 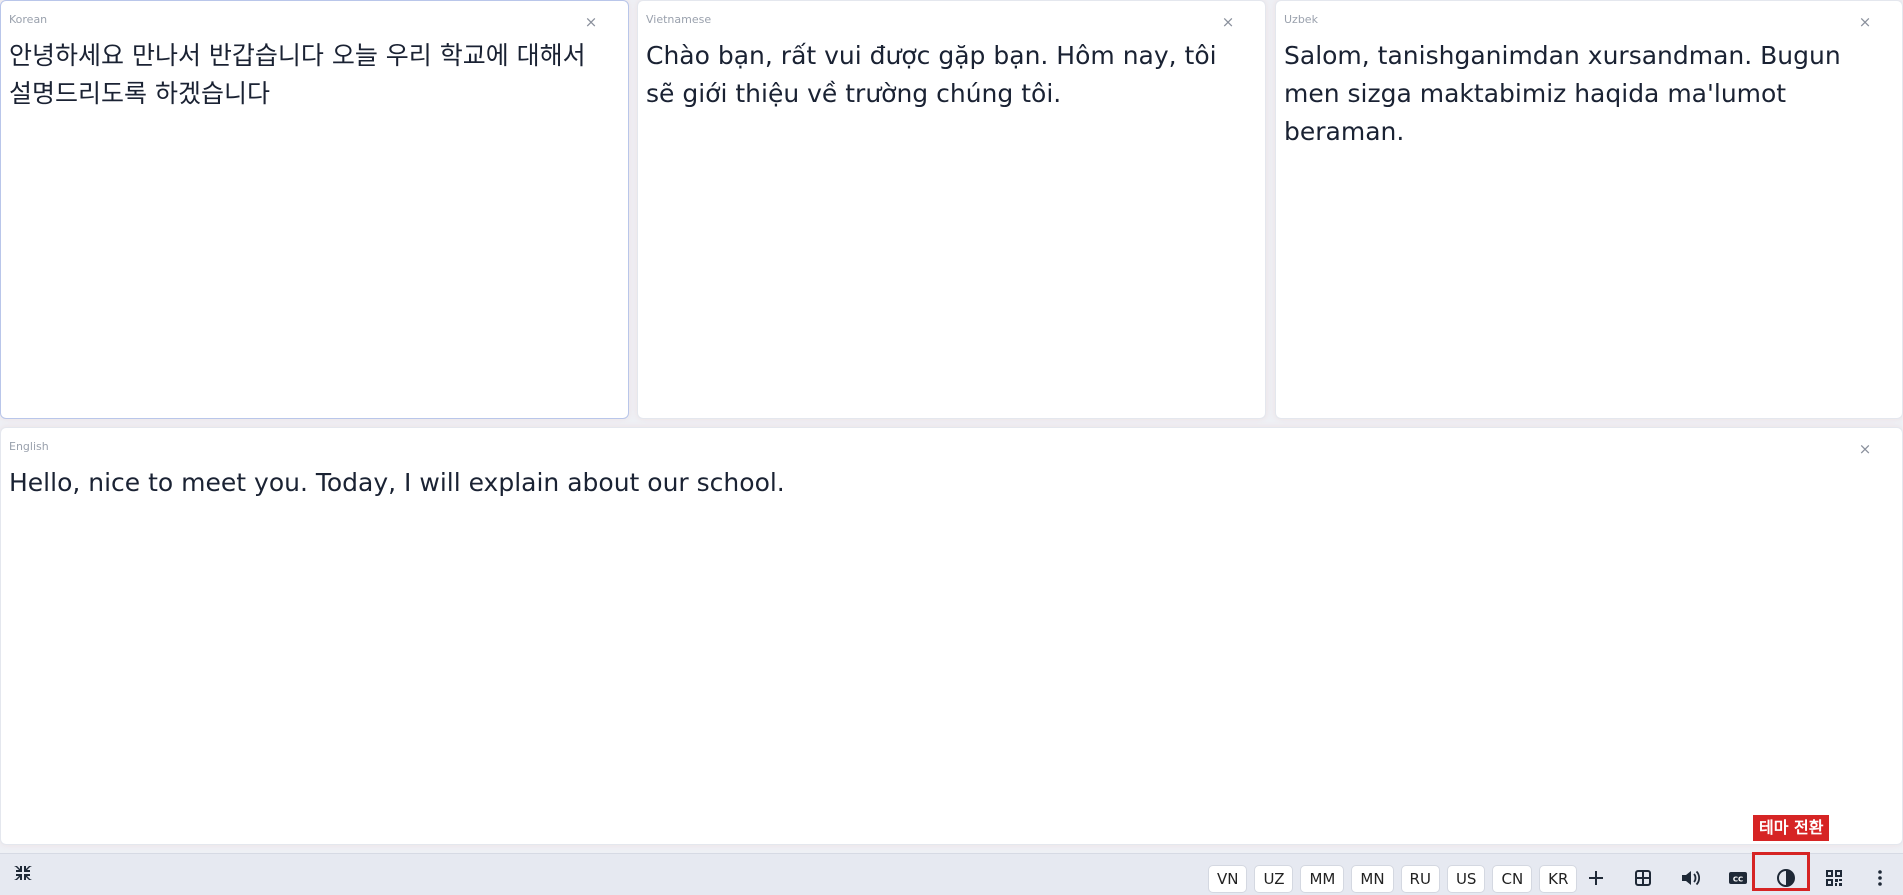 What do you see at coordinates (1690, 878) in the screenshot?
I see `volume-icon` at bounding box center [1690, 878].